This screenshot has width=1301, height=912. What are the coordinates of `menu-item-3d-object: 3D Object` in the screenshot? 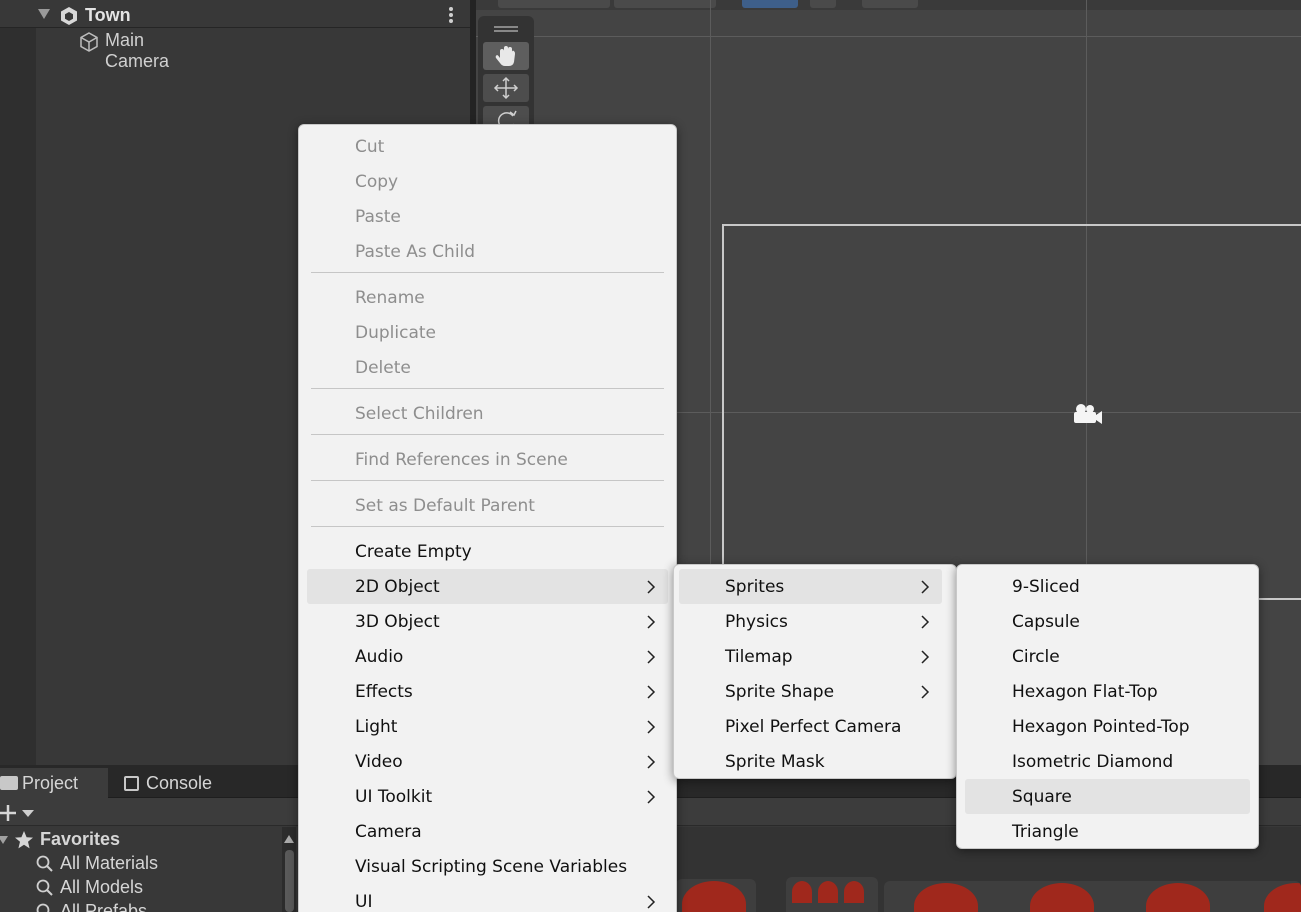 It's located at (487, 621).